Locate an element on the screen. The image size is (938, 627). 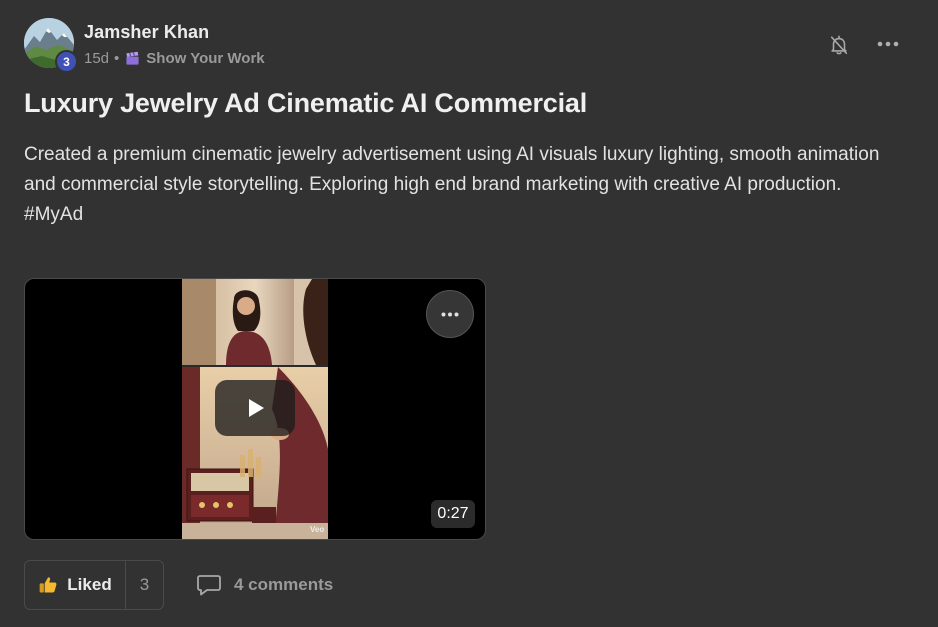
comments-count-label: 4 comments is located at coordinates (284, 584).